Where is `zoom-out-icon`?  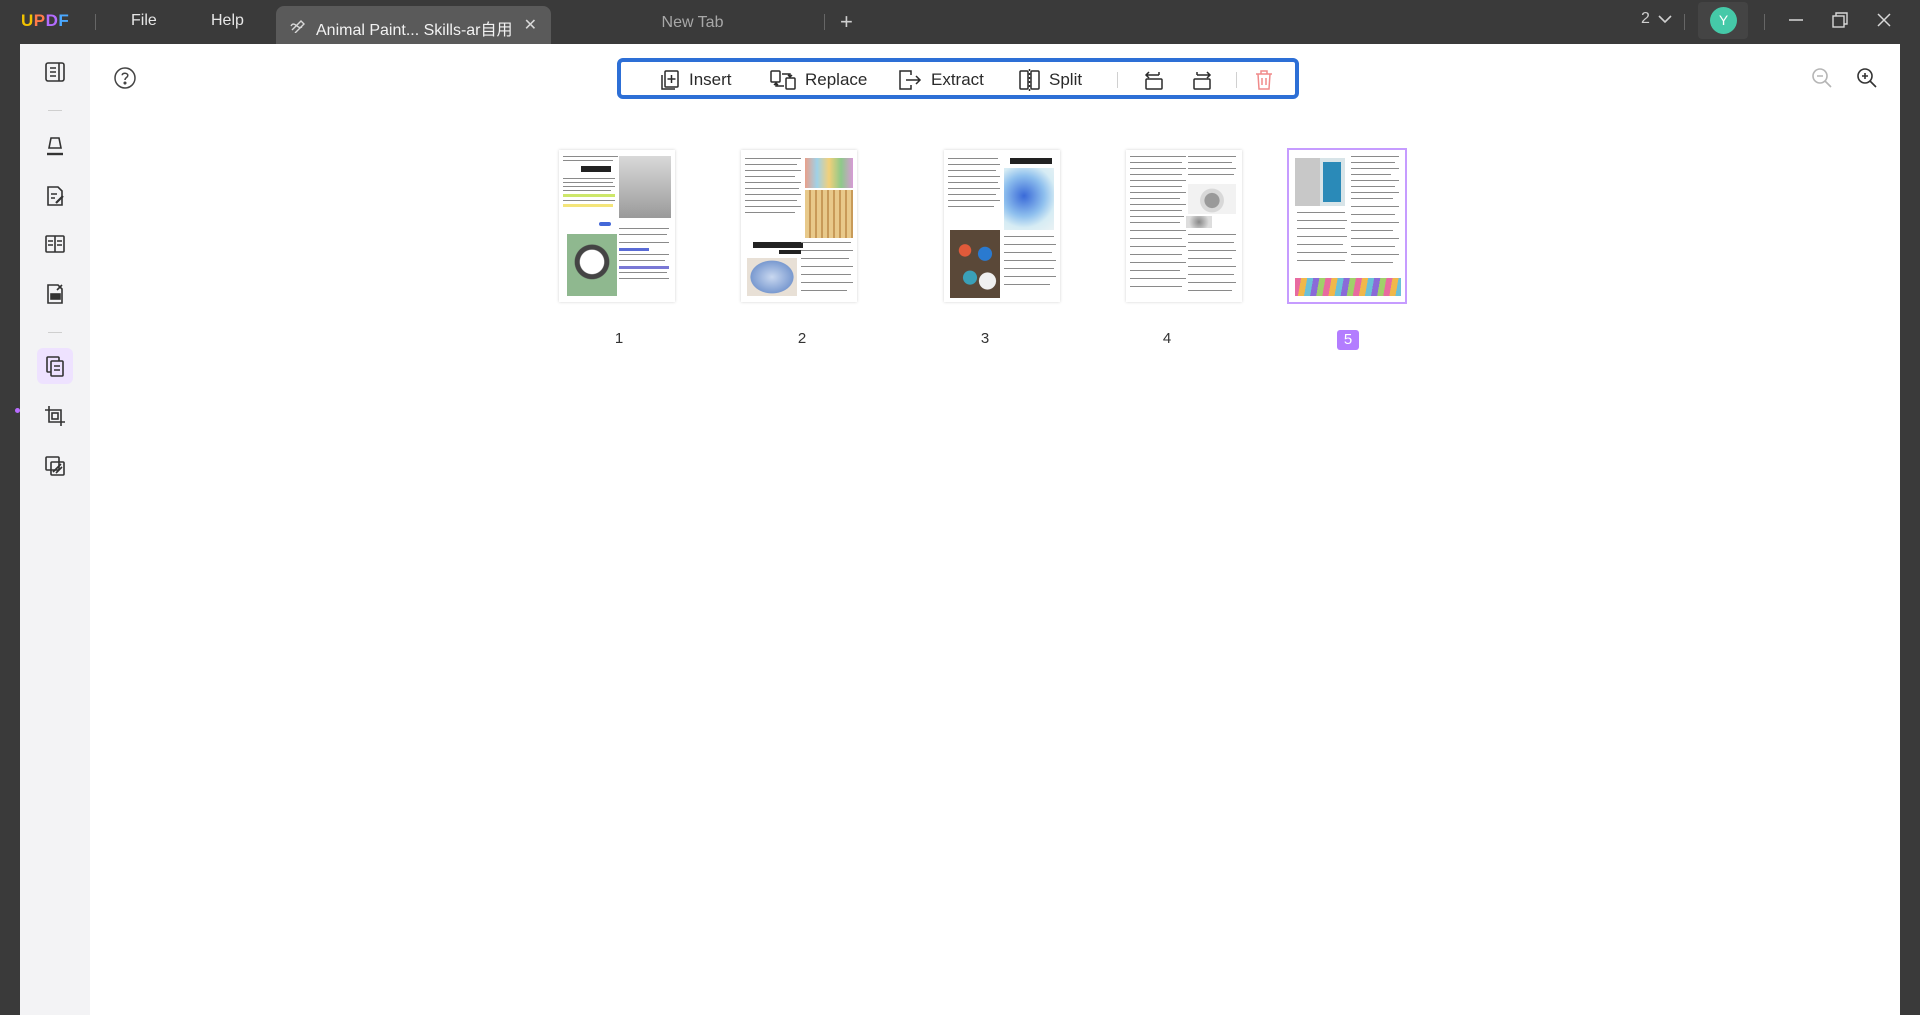
zoom-out-icon is located at coordinates (1822, 78).